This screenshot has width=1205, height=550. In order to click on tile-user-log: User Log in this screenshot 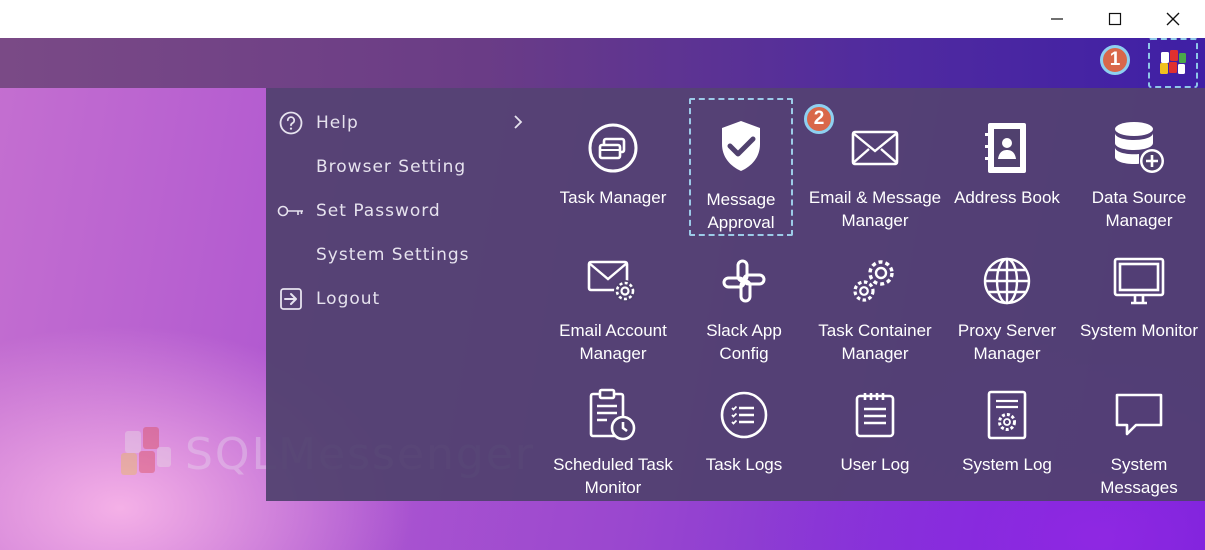, I will do `click(875, 430)`.